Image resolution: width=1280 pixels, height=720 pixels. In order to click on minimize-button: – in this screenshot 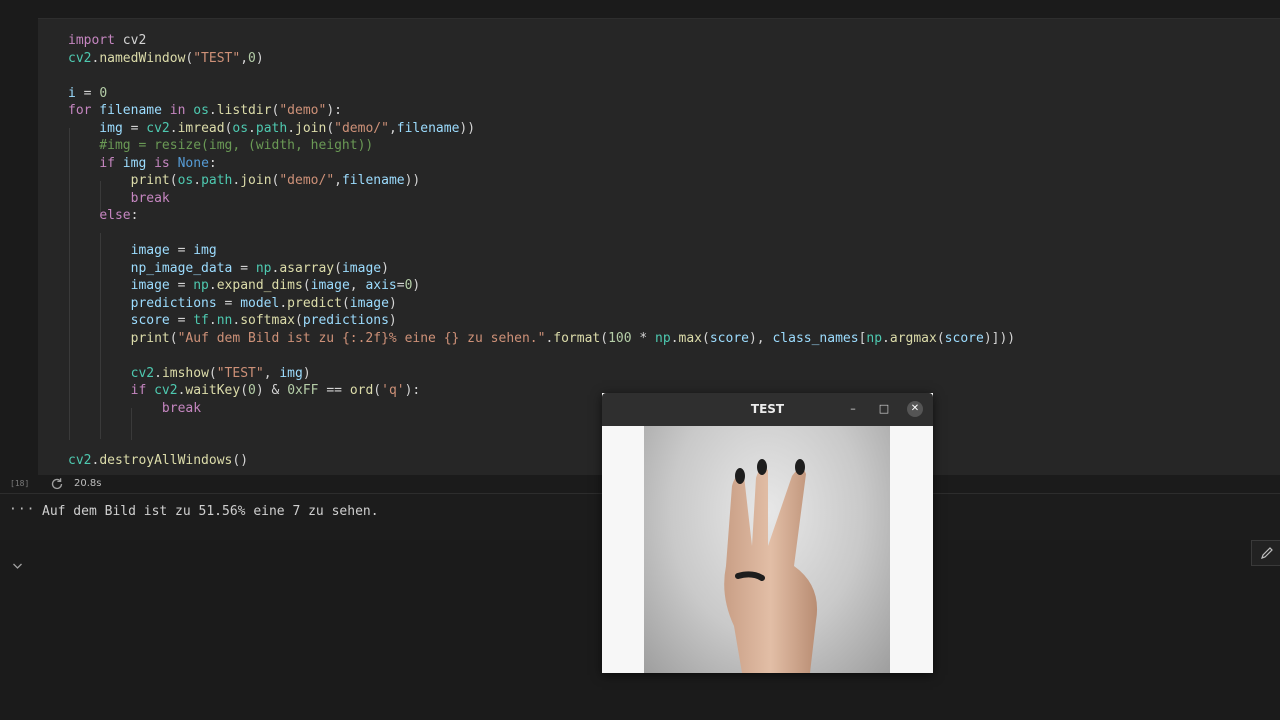, I will do `click(853, 409)`.